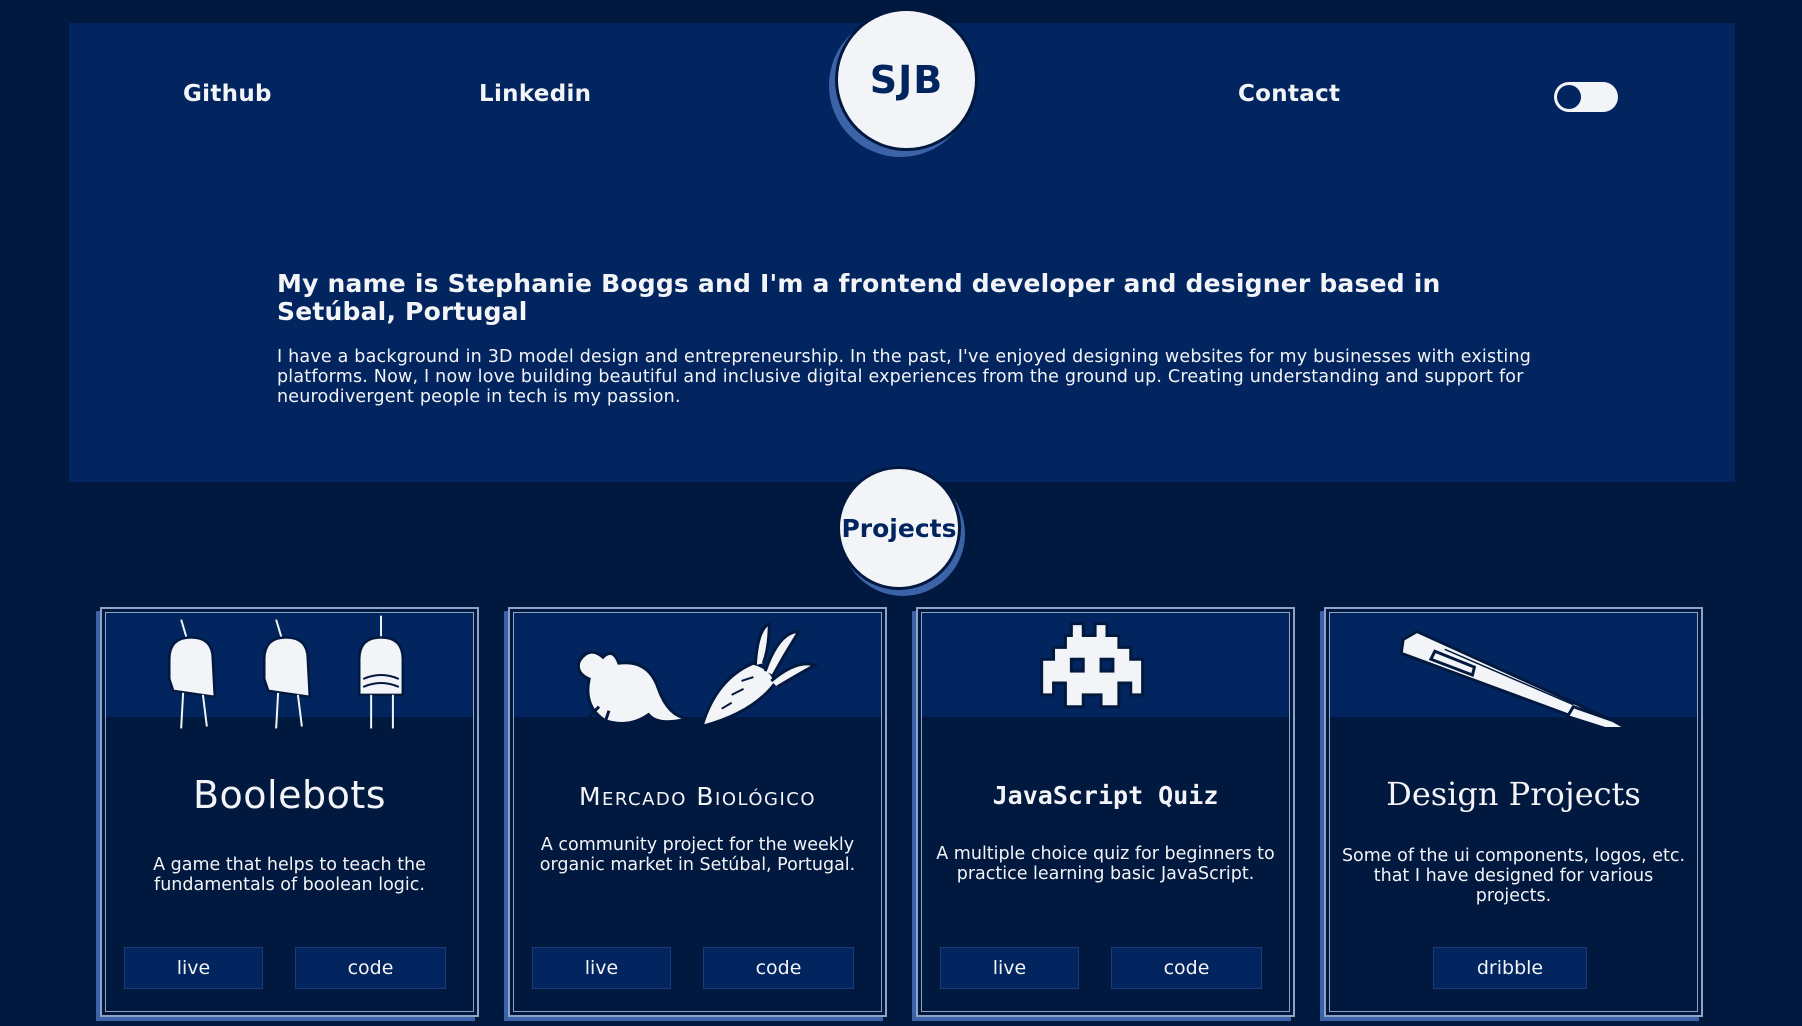 The width and height of the screenshot is (1802, 1026). Describe the element at coordinates (1289, 94) in the screenshot. I see `nav-contact-link: Contact` at that location.